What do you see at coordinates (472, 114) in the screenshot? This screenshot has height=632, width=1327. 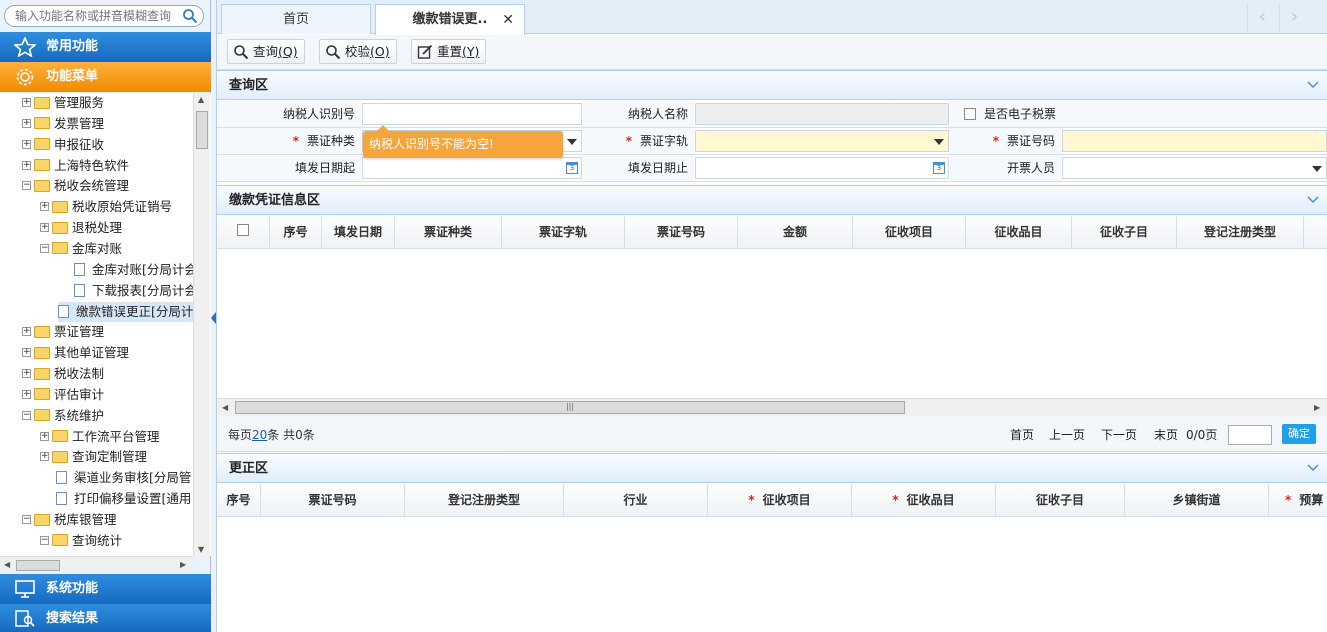 I see `taxpayer-id-input` at bounding box center [472, 114].